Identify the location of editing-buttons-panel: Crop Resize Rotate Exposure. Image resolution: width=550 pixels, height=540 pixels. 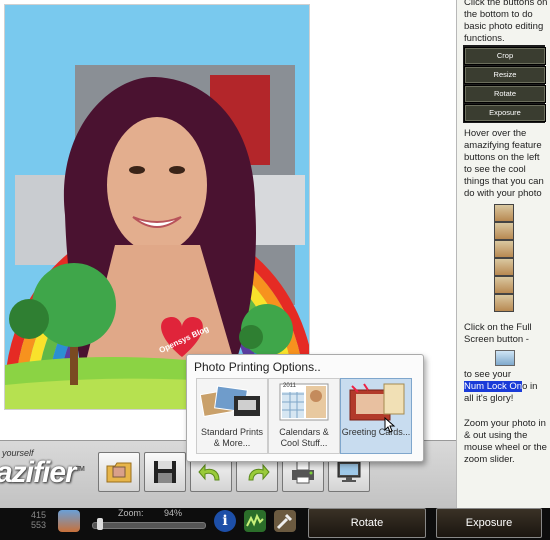
(504, 84).